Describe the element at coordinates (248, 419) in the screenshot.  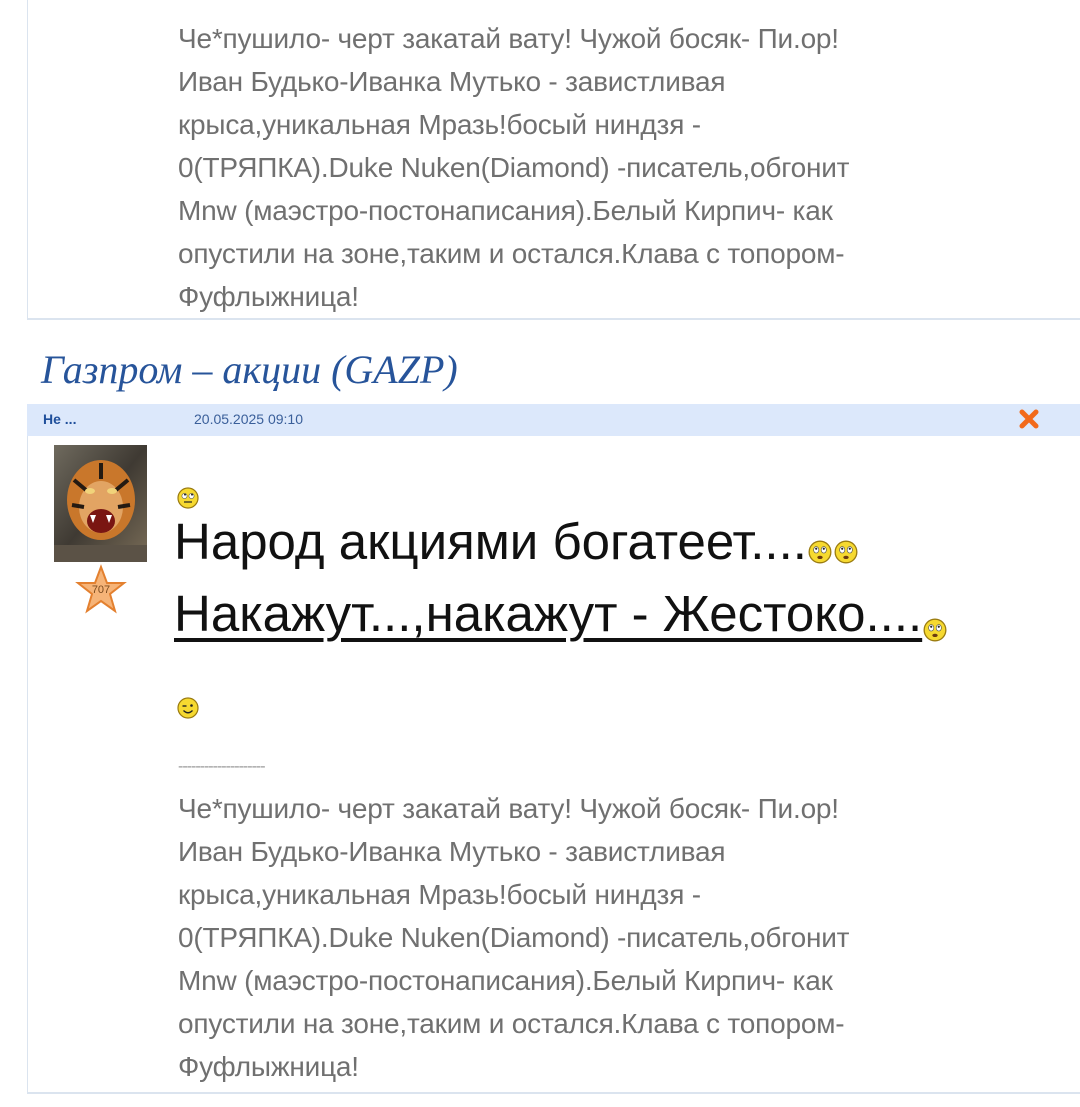
I see `post-date: 20.05.2025 09:10` at that location.